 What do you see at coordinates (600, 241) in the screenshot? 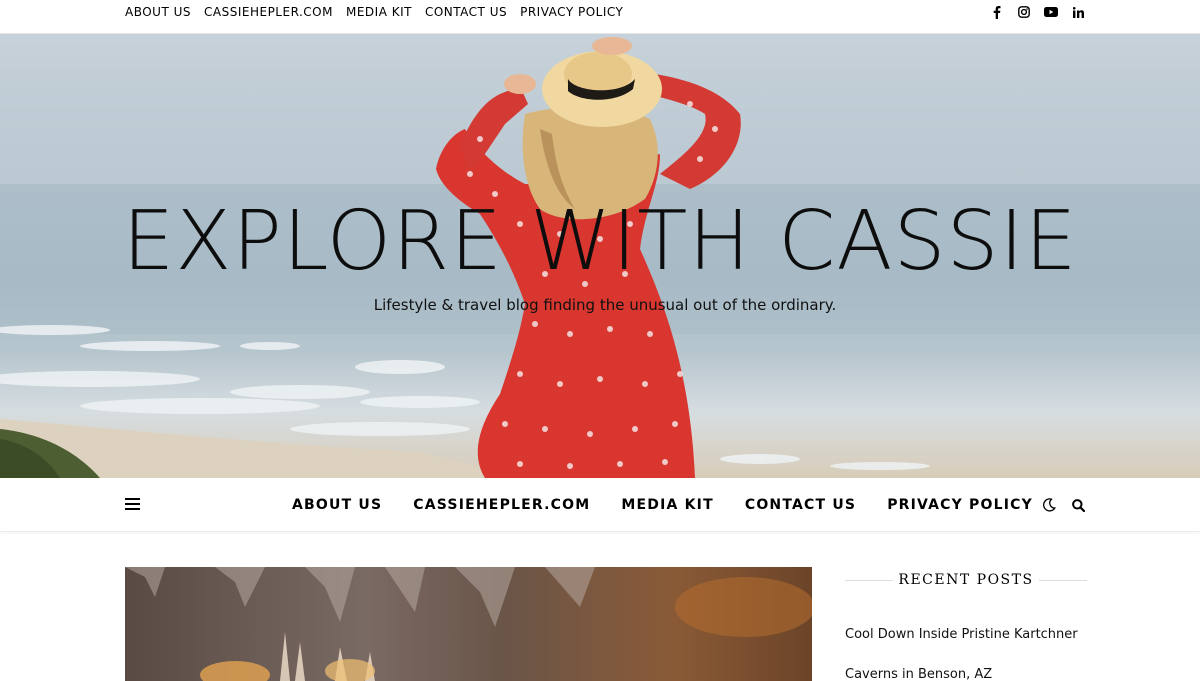
I see `site-title: EXPLORE WITH CASSIE` at bounding box center [600, 241].